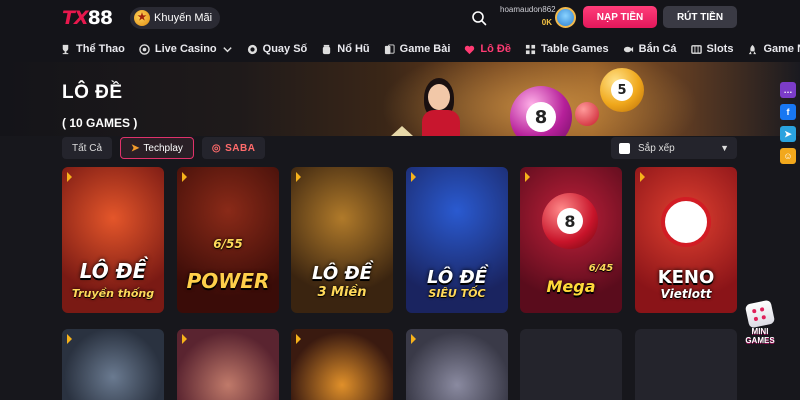  I want to click on casino-chip-icon, so click(144, 49).